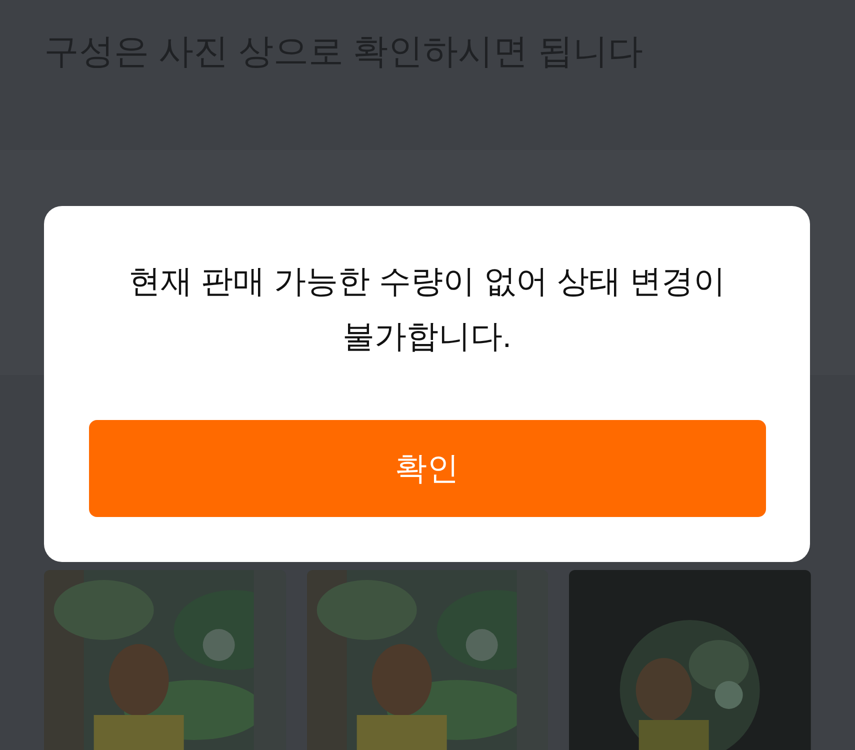 The height and width of the screenshot is (750, 855). Describe the element at coordinates (427, 468) in the screenshot. I see `confirm-button: 확인` at that location.